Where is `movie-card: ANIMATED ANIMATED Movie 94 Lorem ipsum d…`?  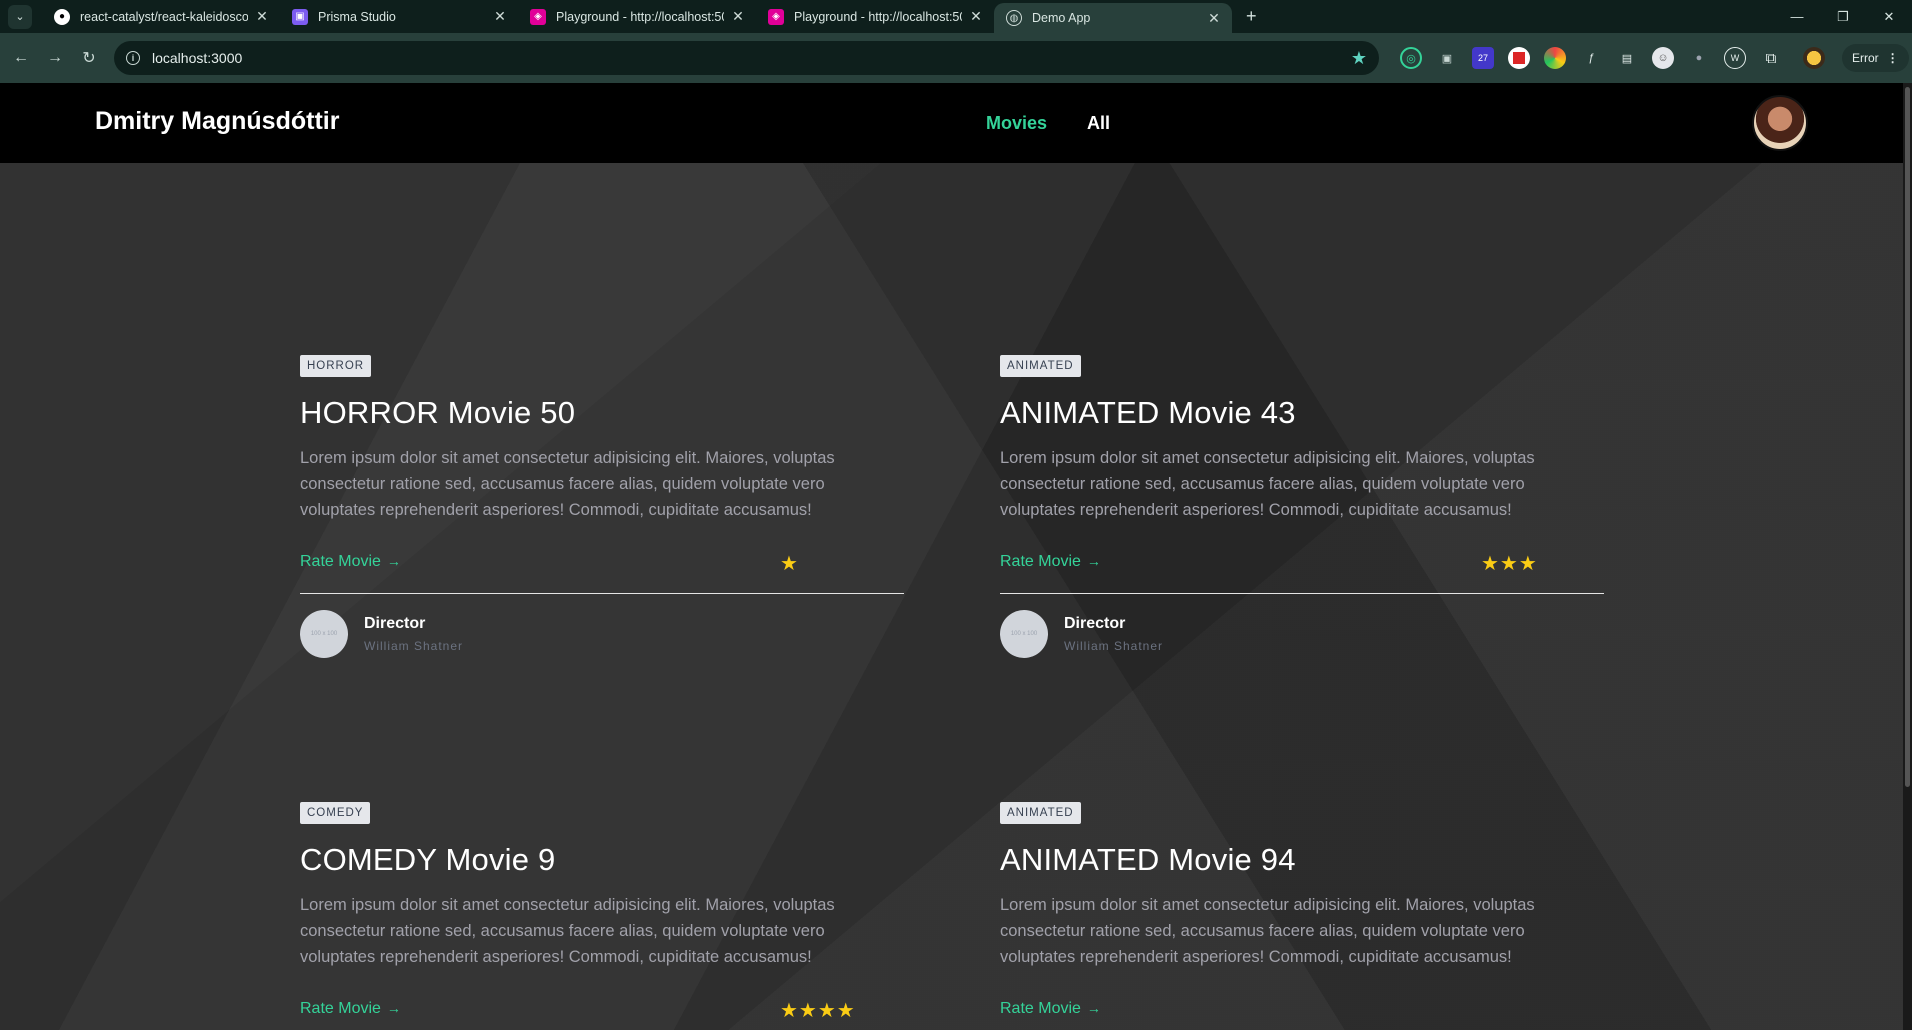 movie-card: ANIMATED ANIMATED Movie 94 Lorem ipsum d… is located at coordinates (1302, 916).